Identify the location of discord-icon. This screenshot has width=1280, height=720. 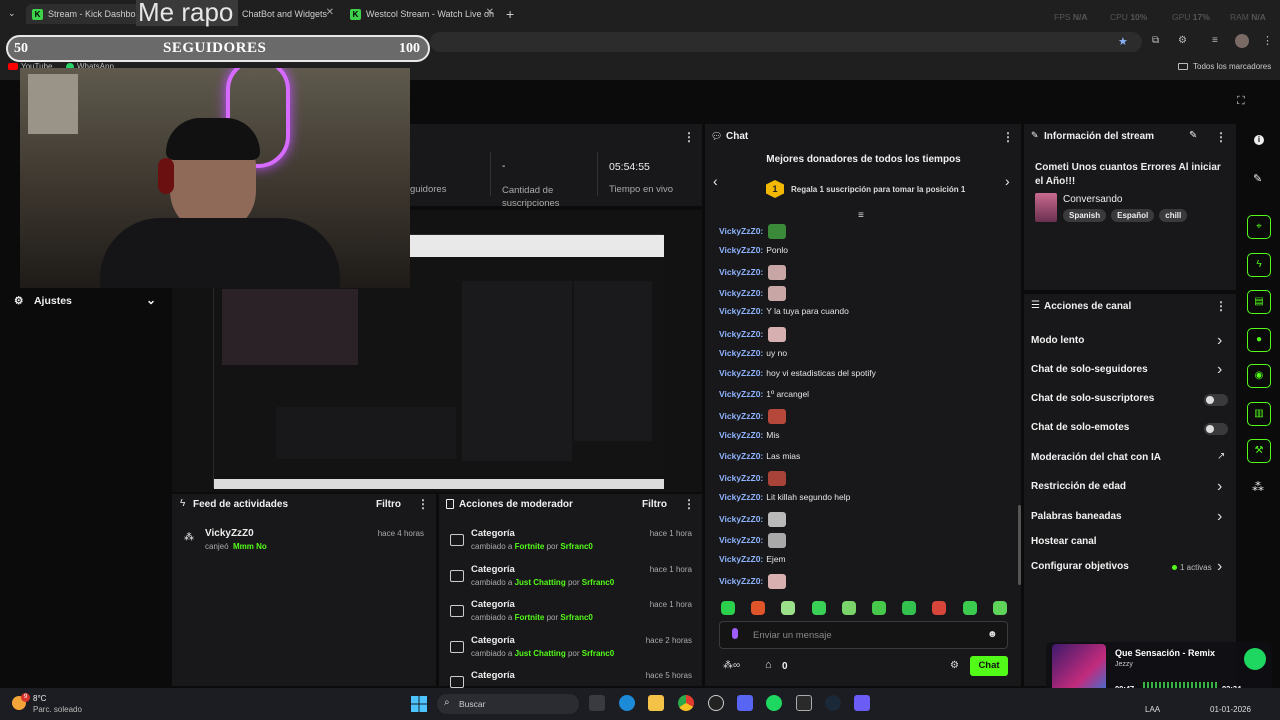
(745, 703).